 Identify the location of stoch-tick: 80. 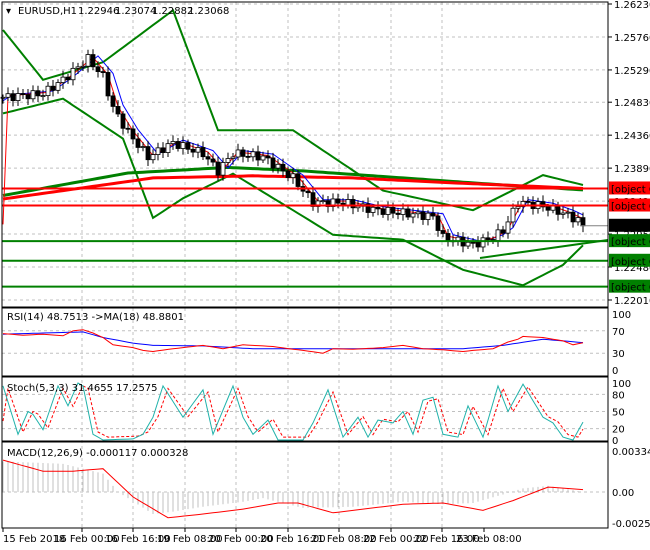
(618, 395).